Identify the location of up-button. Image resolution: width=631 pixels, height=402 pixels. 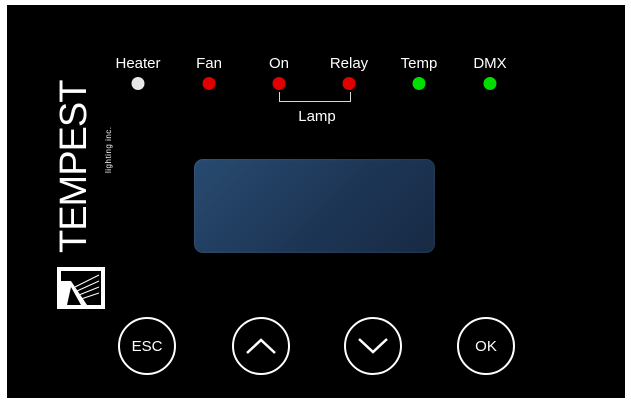
(261, 346).